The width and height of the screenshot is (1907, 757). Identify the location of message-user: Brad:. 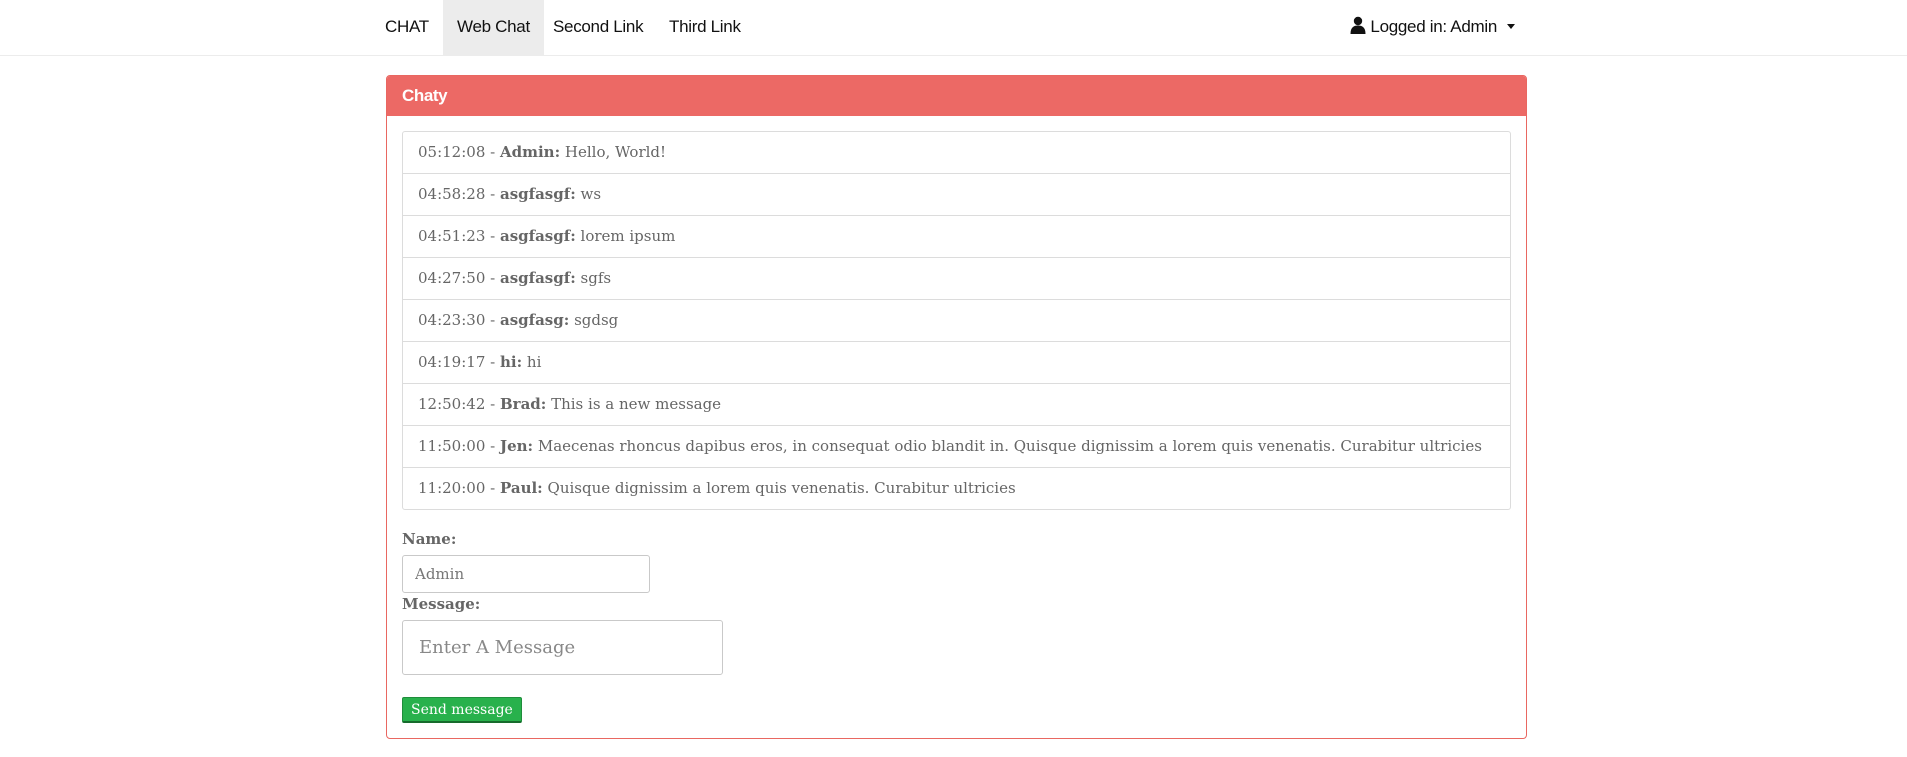
(523, 404).